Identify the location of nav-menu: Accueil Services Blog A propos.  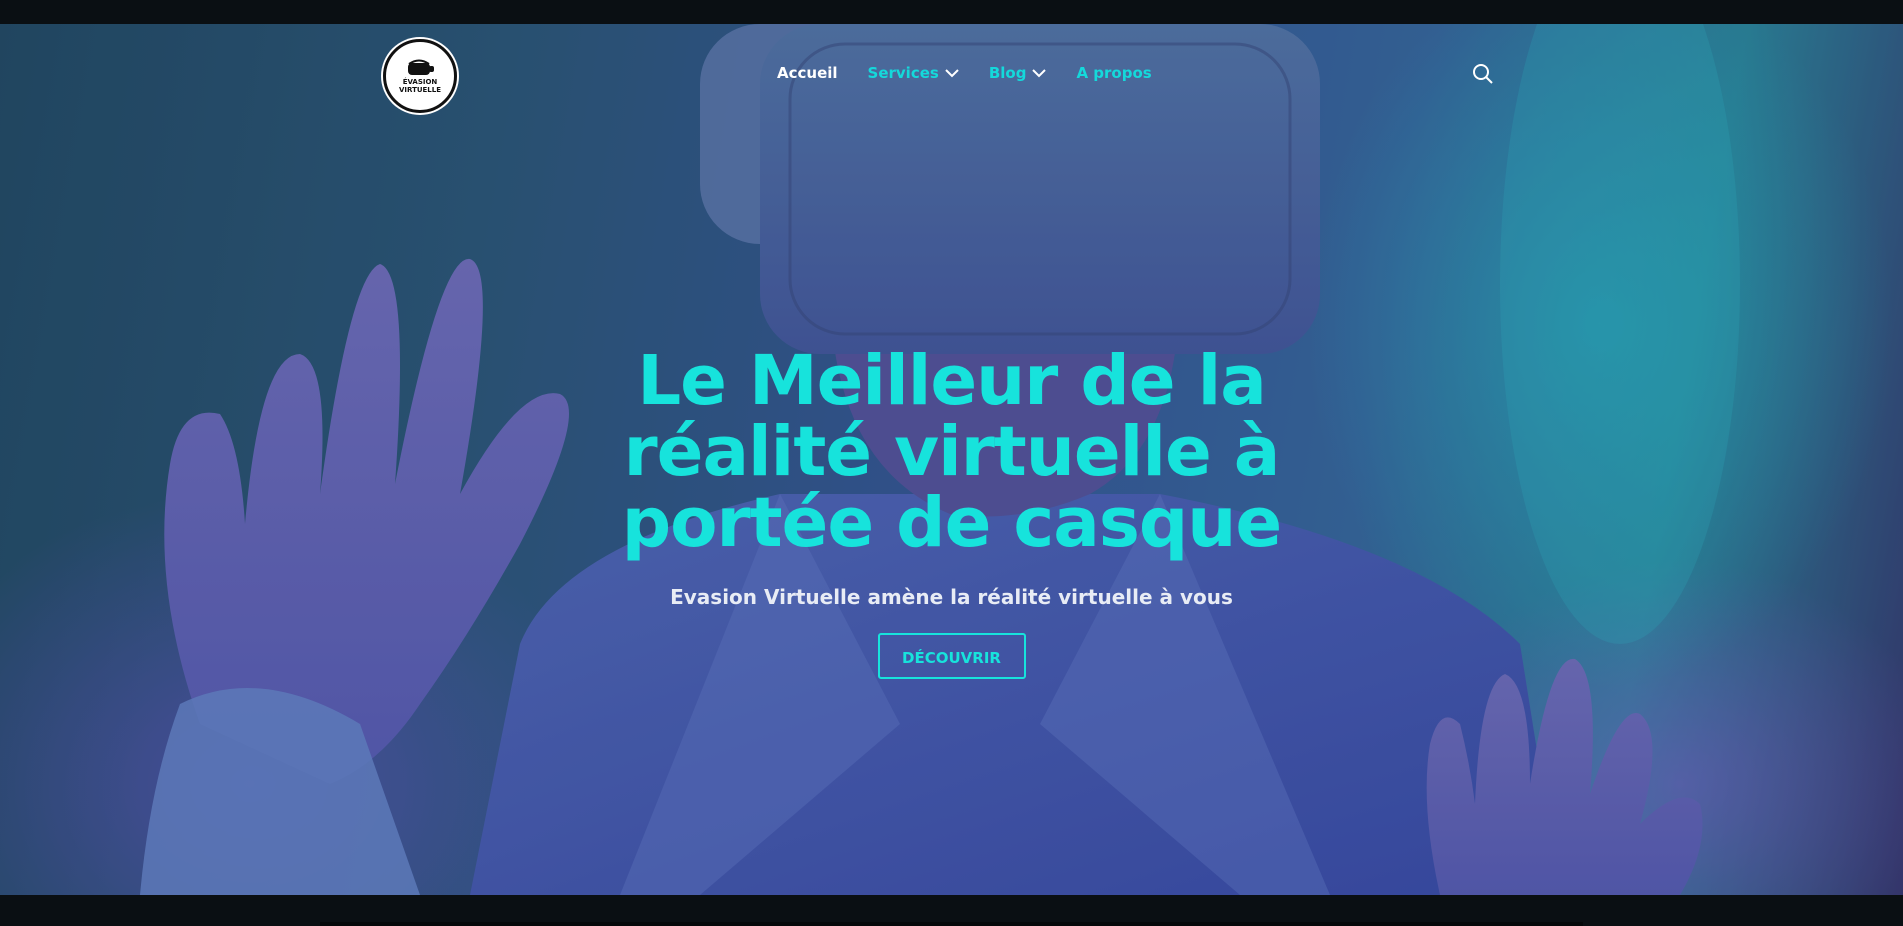
(979, 73).